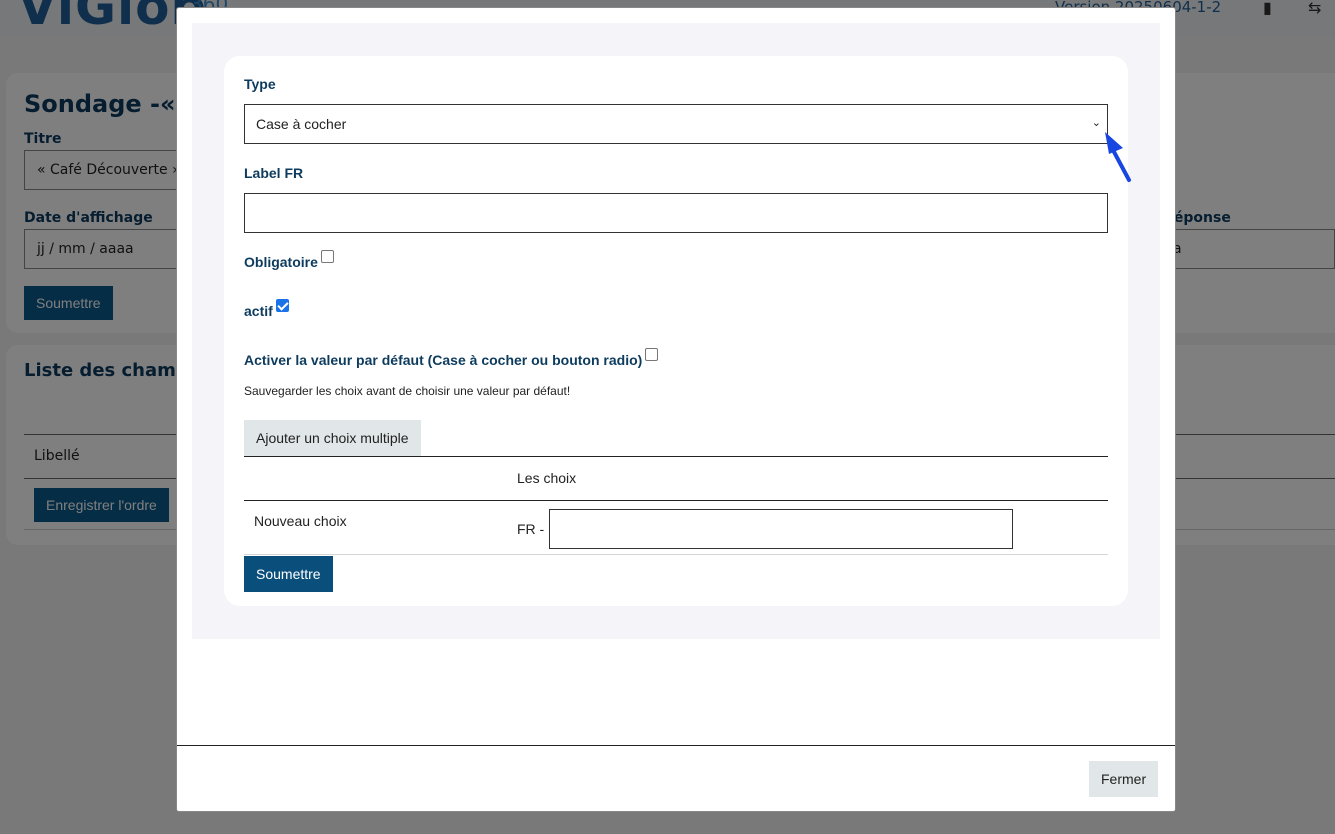 Image resolution: width=1335 pixels, height=834 pixels. What do you see at coordinates (547, 478) in the screenshot?
I see `choices-column-header: Les choix` at bounding box center [547, 478].